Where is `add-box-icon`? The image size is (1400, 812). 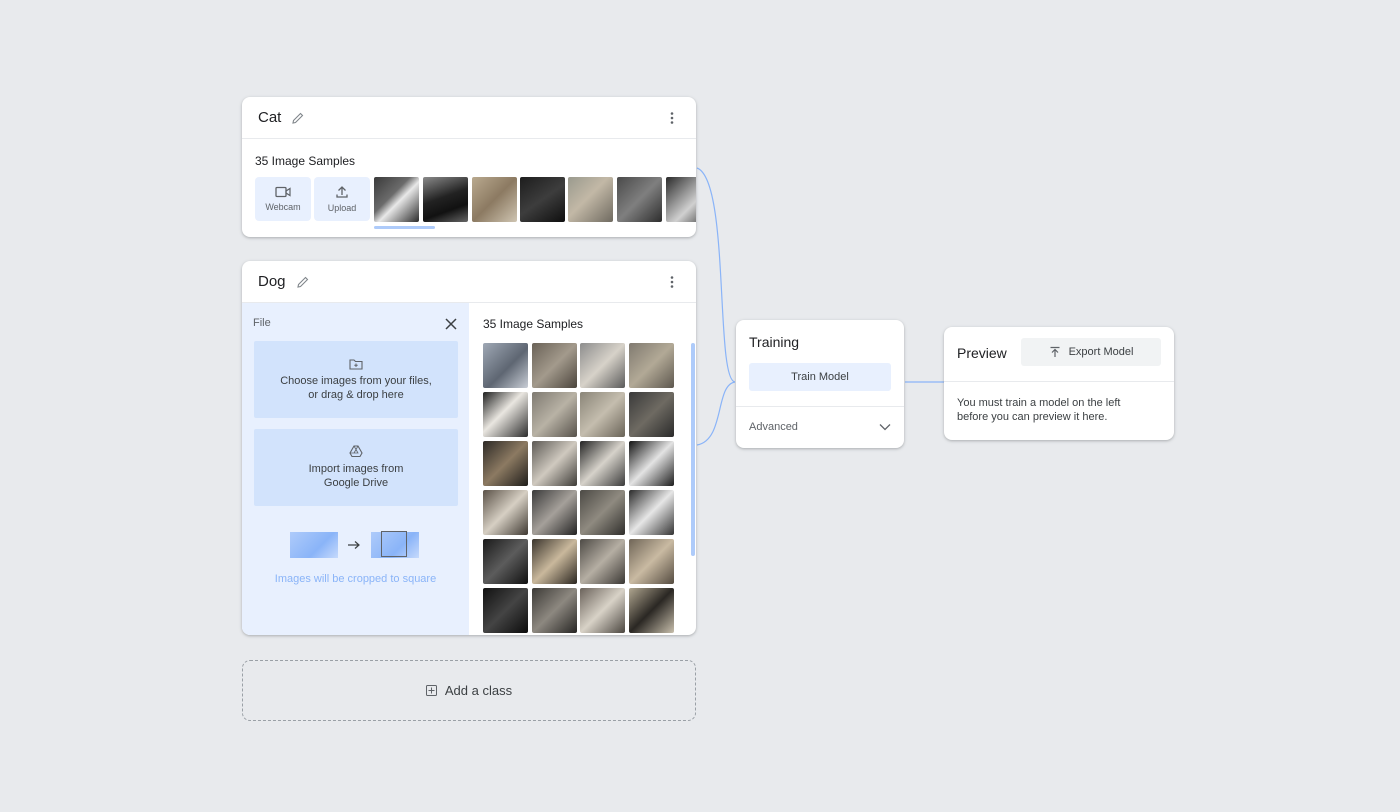
add-box-icon is located at coordinates (431, 690).